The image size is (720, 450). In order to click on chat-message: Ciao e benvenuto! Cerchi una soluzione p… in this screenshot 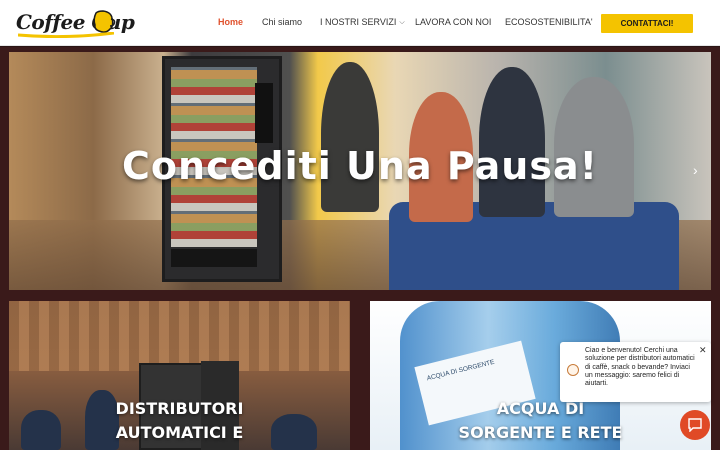, I will do `click(640, 367)`.